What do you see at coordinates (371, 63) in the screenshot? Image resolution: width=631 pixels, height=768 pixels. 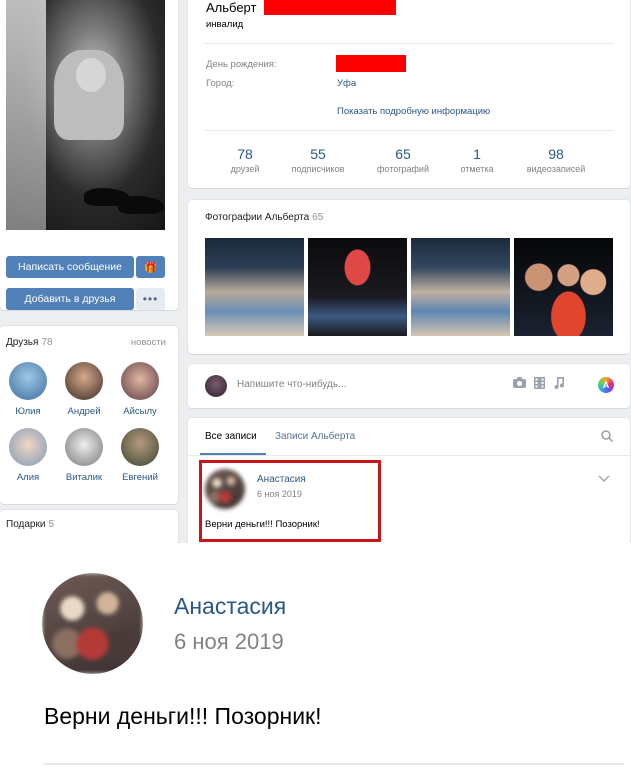 I see `redacted-birthday` at bounding box center [371, 63].